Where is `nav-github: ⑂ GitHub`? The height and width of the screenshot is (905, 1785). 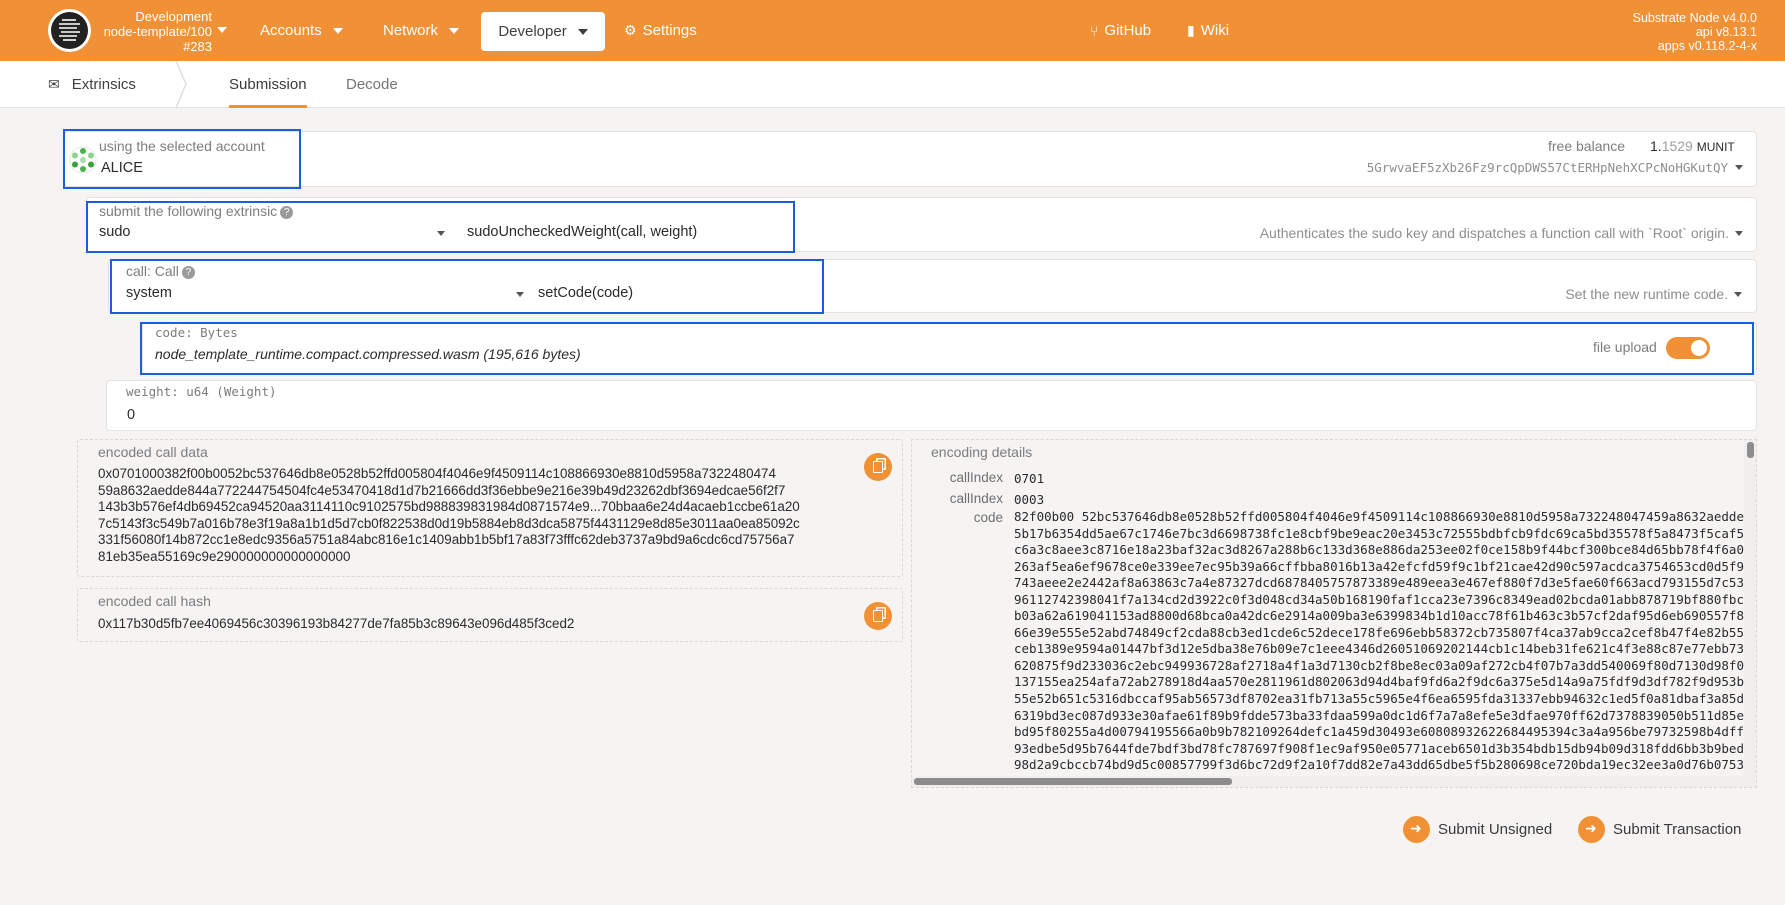 nav-github: ⑂ GitHub is located at coordinates (1120, 30).